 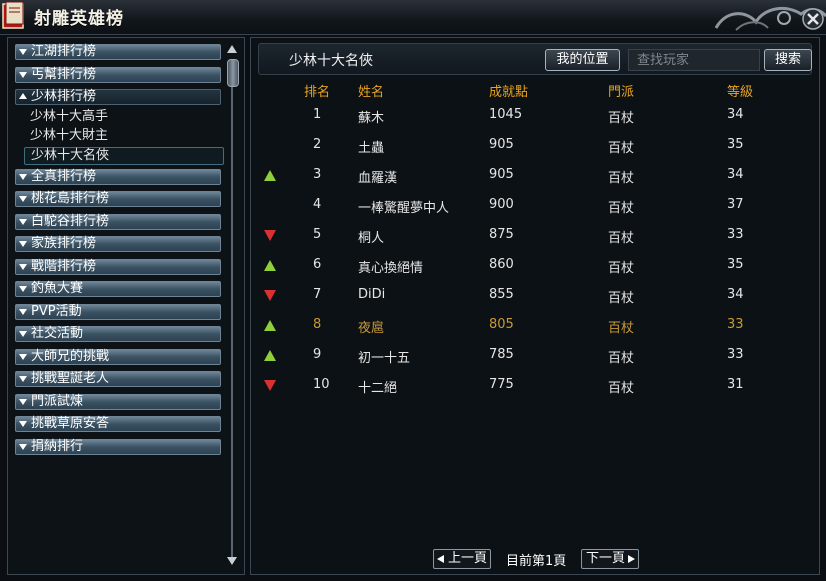 What do you see at coordinates (535, 146) in the screenshot?
I see `table-row: 2 土蟲 905 百杖 35` at bounding box center [535, 146].